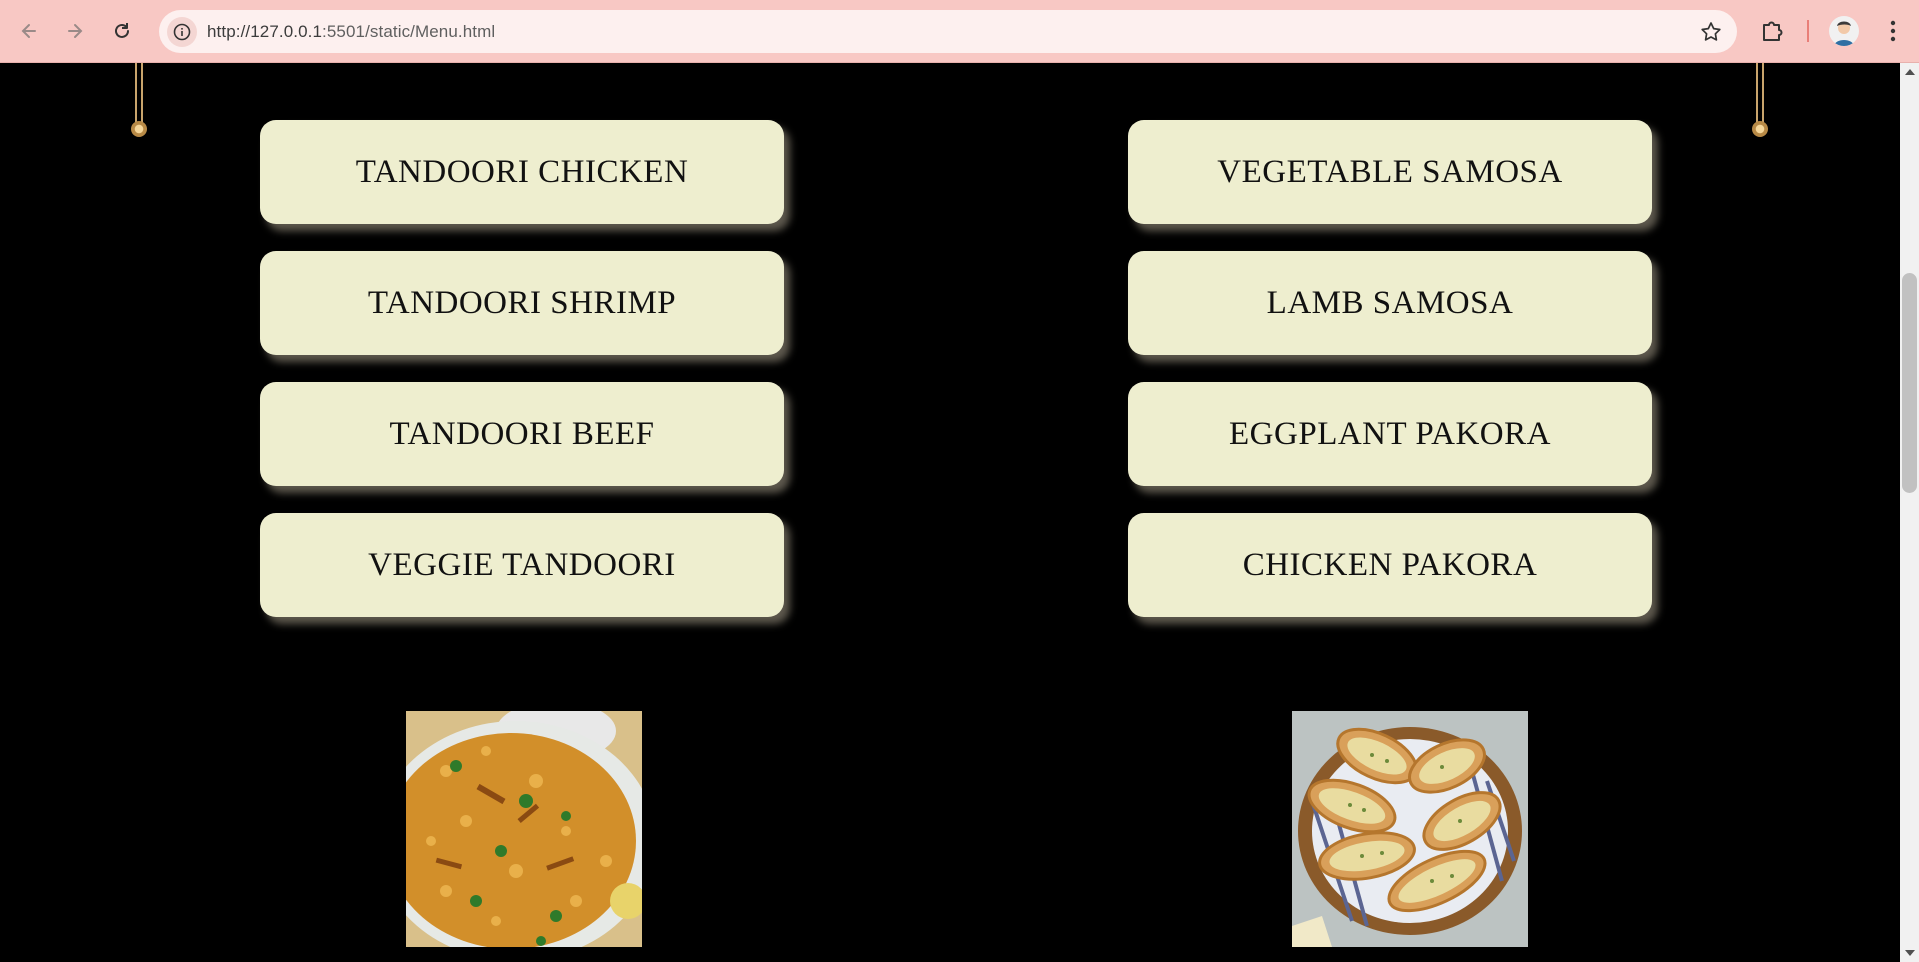 The width and height of the screenshot is (1919, 962). Describe the element at coordinates (522, 565) in the screenshot. I see `menu-item-veggie-tandoori: VEGGIE TANDOORI` at that location.